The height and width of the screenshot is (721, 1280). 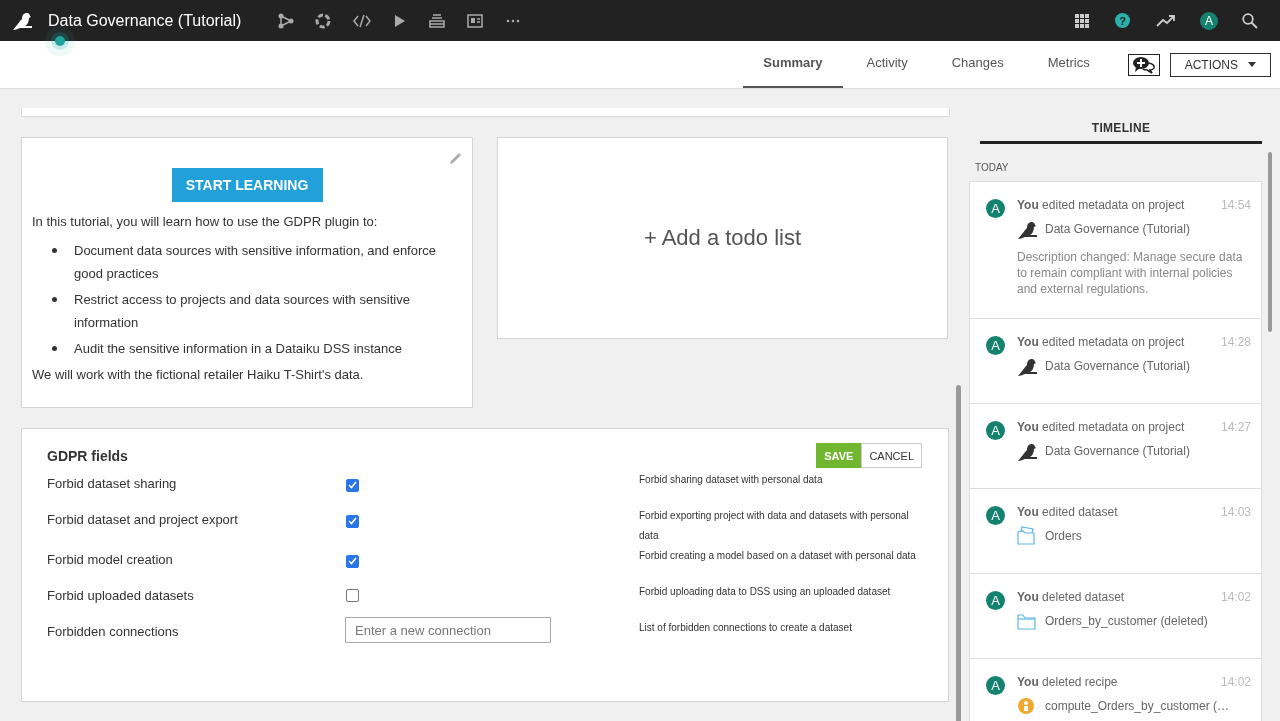 I want to click on chat-bubbles-icon, so click(x=1143, y=64).